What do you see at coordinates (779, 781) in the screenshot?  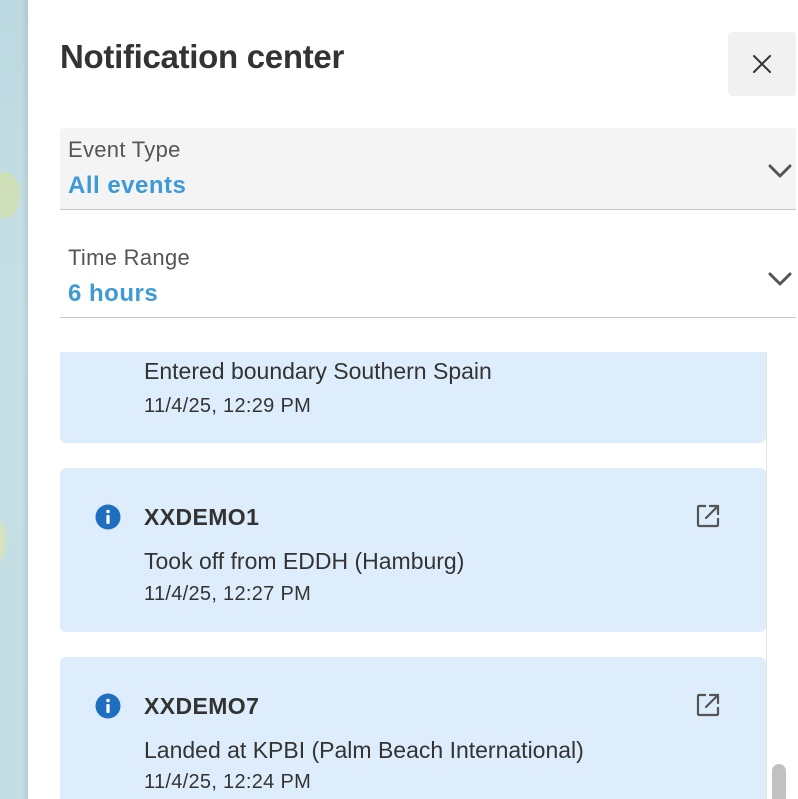 I see `scrollbar-thumb` at bounding box center [779, 781].